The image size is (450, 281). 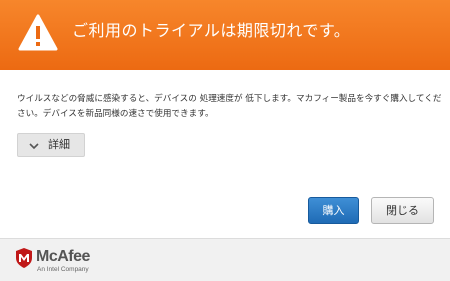 What do you see at coordinates (24, 258) in the screenshot?
I see `mcafee-shield-icon` at bounding box center [24, 258].